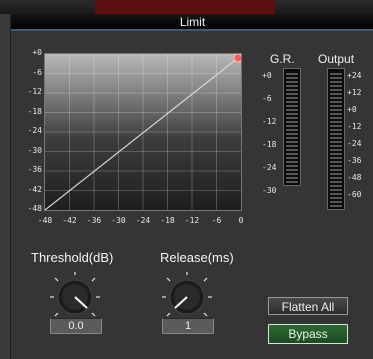 This screenshot has height=359, width=373. What do you see at coordinates (34, 91) in the screenshot?
I see `y-tick-label: -12` at bounding box center [34, 91].